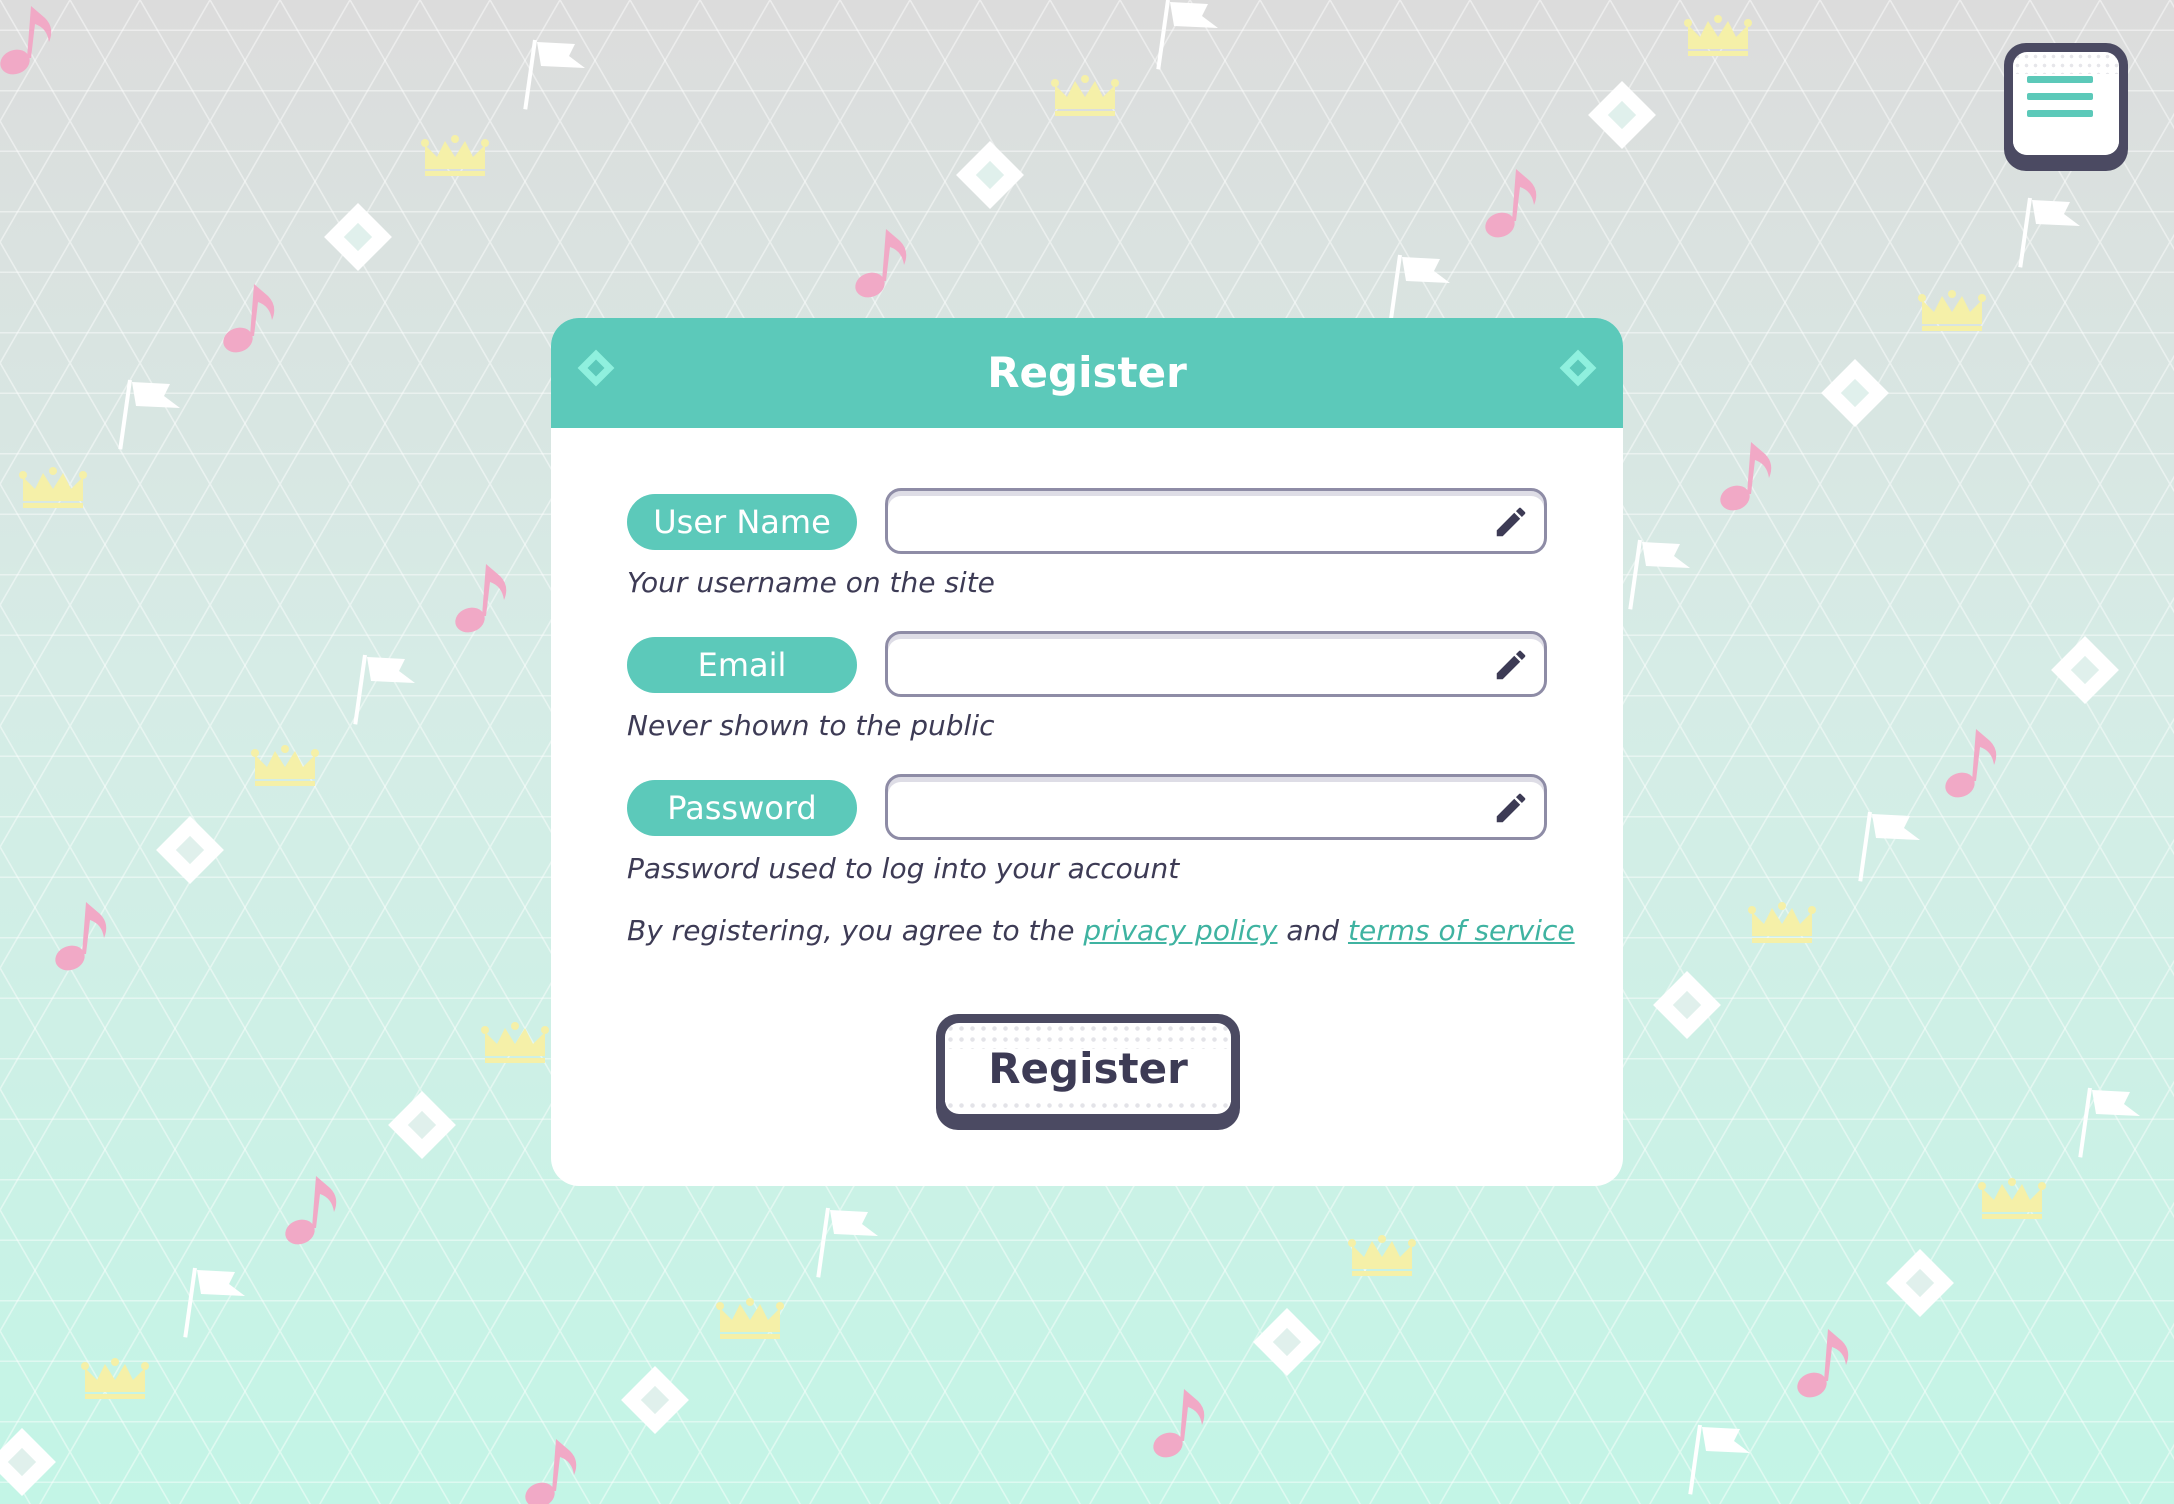 The height and width of the screenshot is (1504, 2174). I want to click on username-row: User Name, so click(1087, 521).